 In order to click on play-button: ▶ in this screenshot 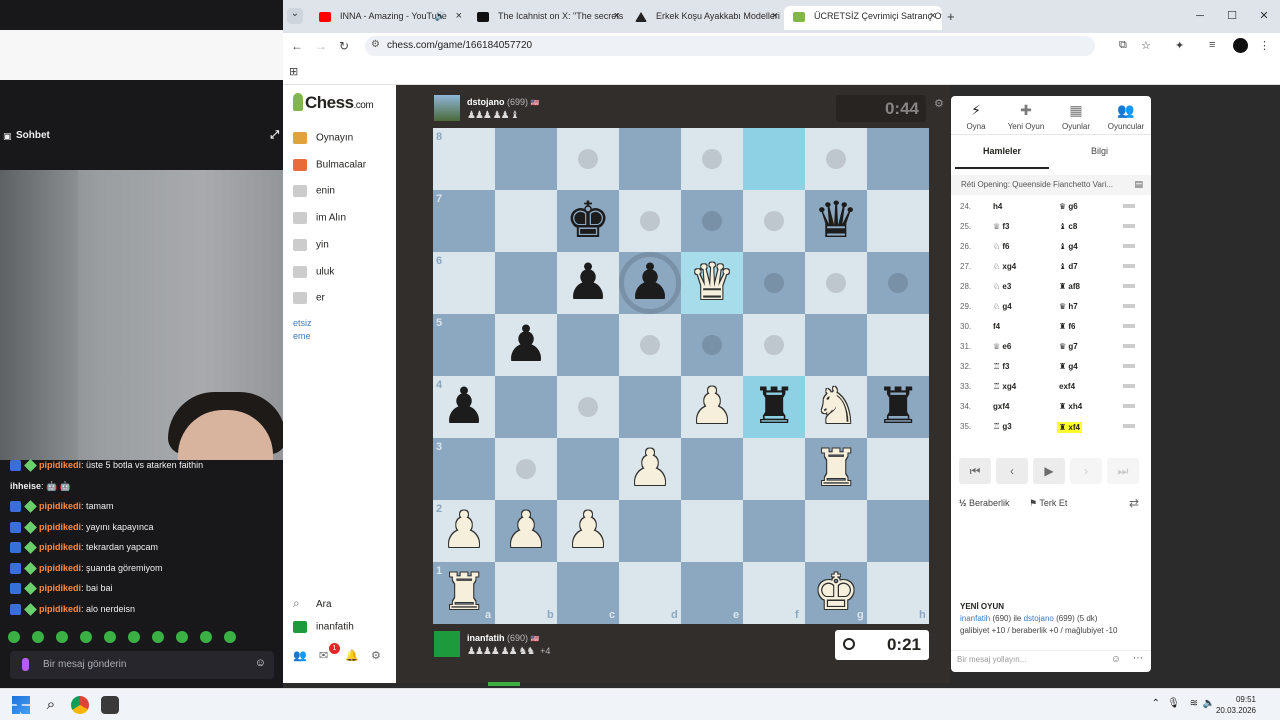, I will do `click(1049, 471)`.